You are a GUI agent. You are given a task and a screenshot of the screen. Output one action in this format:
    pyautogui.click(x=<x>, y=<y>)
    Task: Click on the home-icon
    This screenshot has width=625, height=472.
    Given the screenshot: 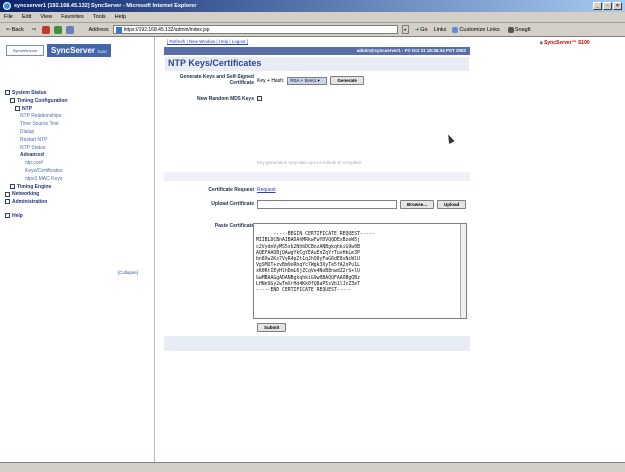 What is the action you would take?
    pyautogui.click(x=70, y=29)
    